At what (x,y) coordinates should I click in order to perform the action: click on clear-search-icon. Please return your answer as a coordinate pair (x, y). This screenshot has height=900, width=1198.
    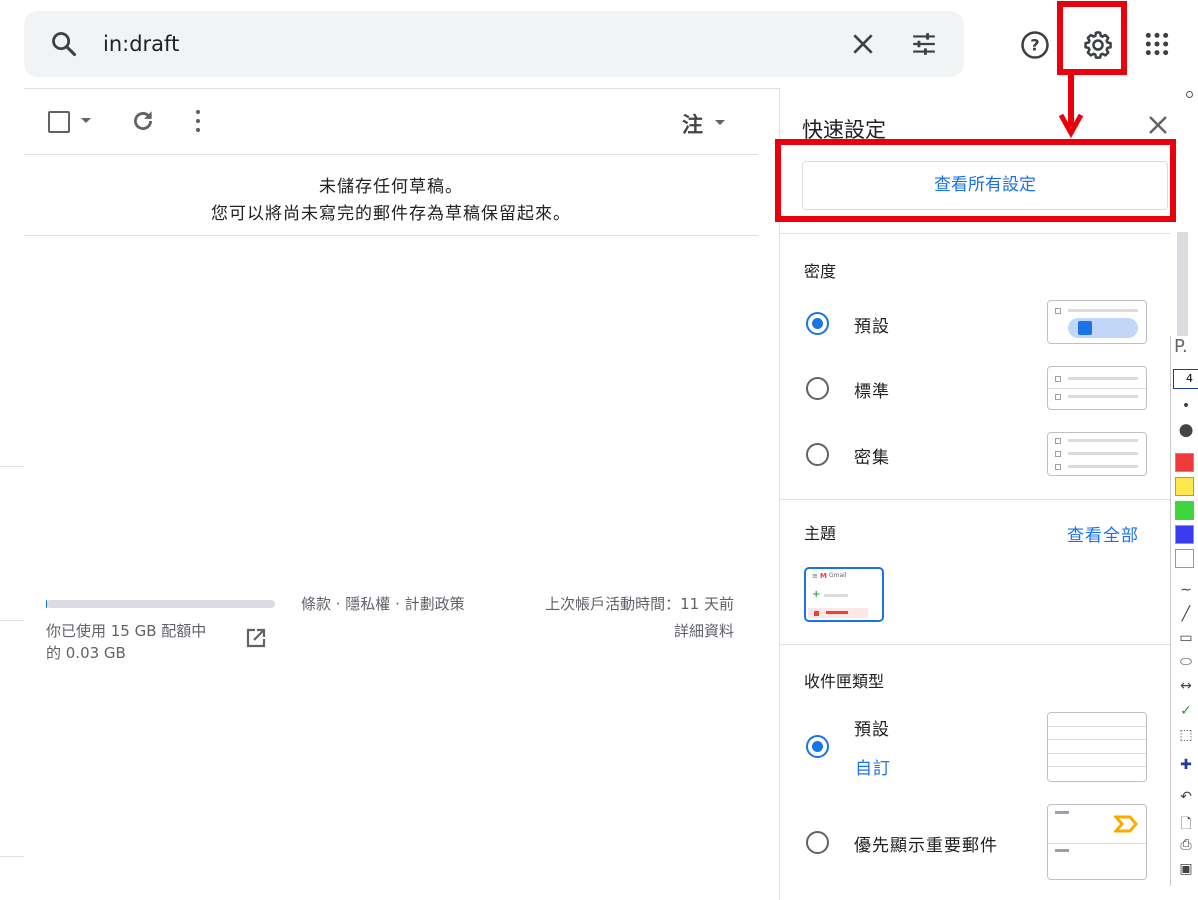
    Looking at the image, I should click on (863, 44).